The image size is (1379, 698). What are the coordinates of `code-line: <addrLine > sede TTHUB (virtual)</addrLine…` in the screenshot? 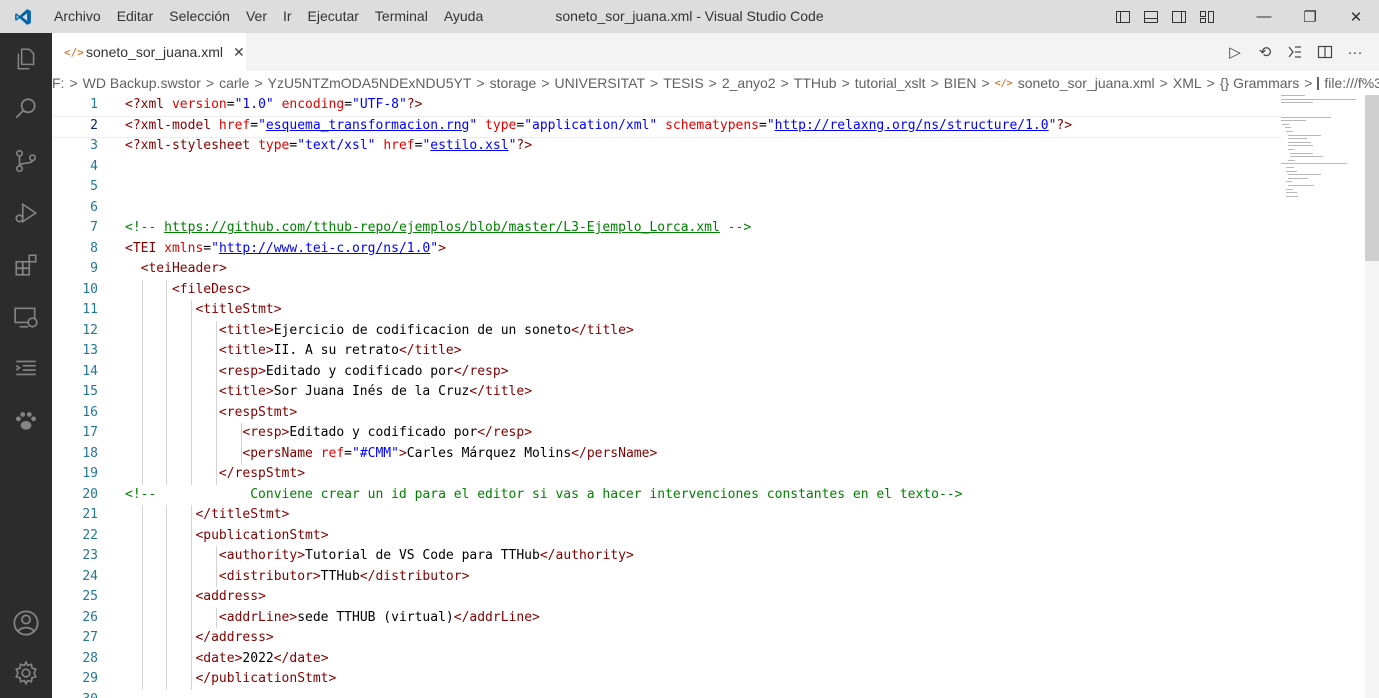 It's located at (700, 617).